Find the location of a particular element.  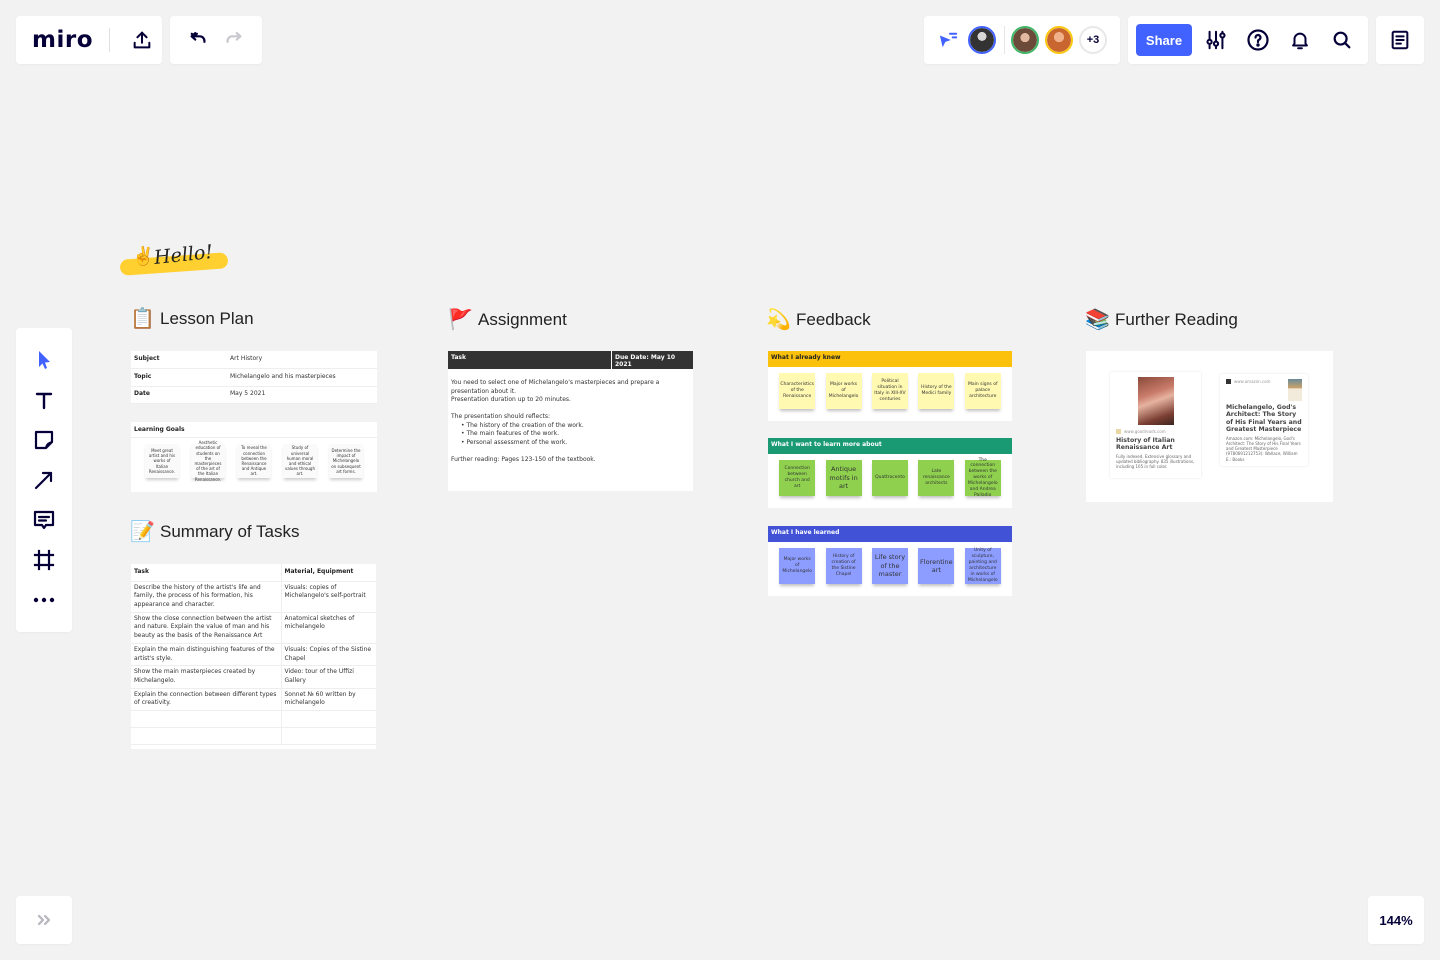

follow-cursor-button is located at coordinates (949, 40).